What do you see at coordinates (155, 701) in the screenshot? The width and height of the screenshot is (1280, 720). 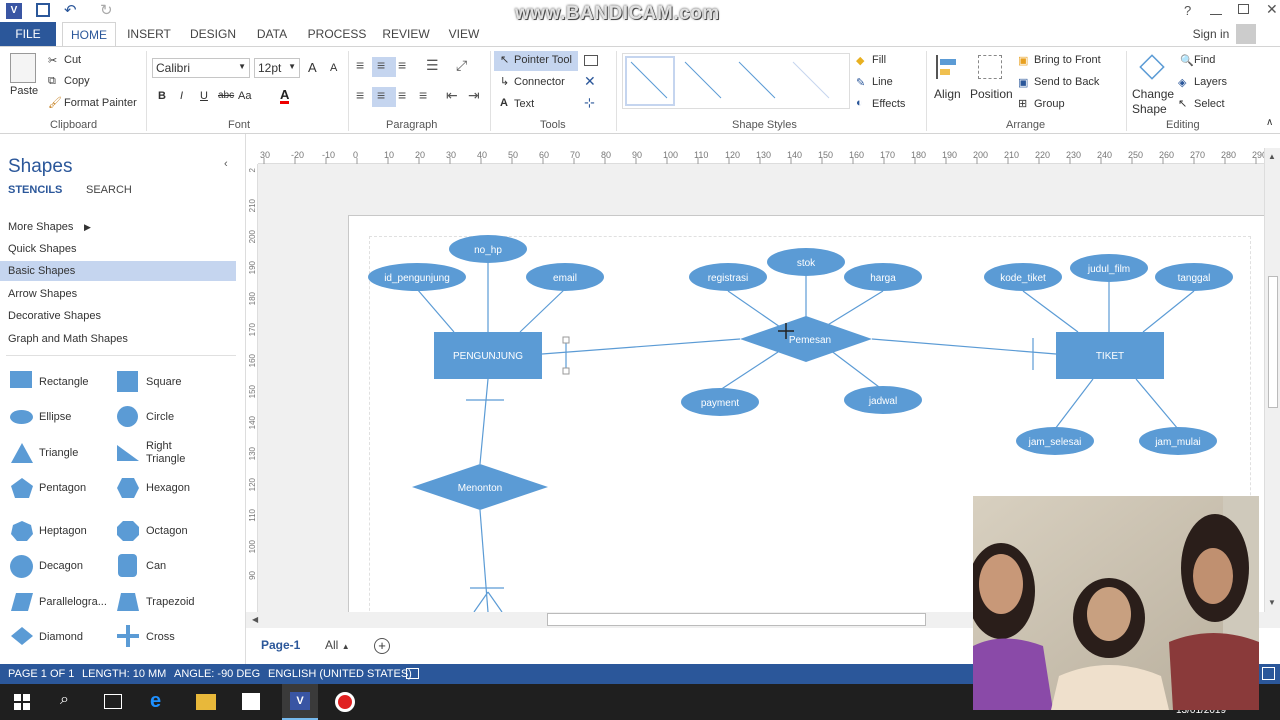 I see `edge-icon: e` at bounding box center [155, 701].